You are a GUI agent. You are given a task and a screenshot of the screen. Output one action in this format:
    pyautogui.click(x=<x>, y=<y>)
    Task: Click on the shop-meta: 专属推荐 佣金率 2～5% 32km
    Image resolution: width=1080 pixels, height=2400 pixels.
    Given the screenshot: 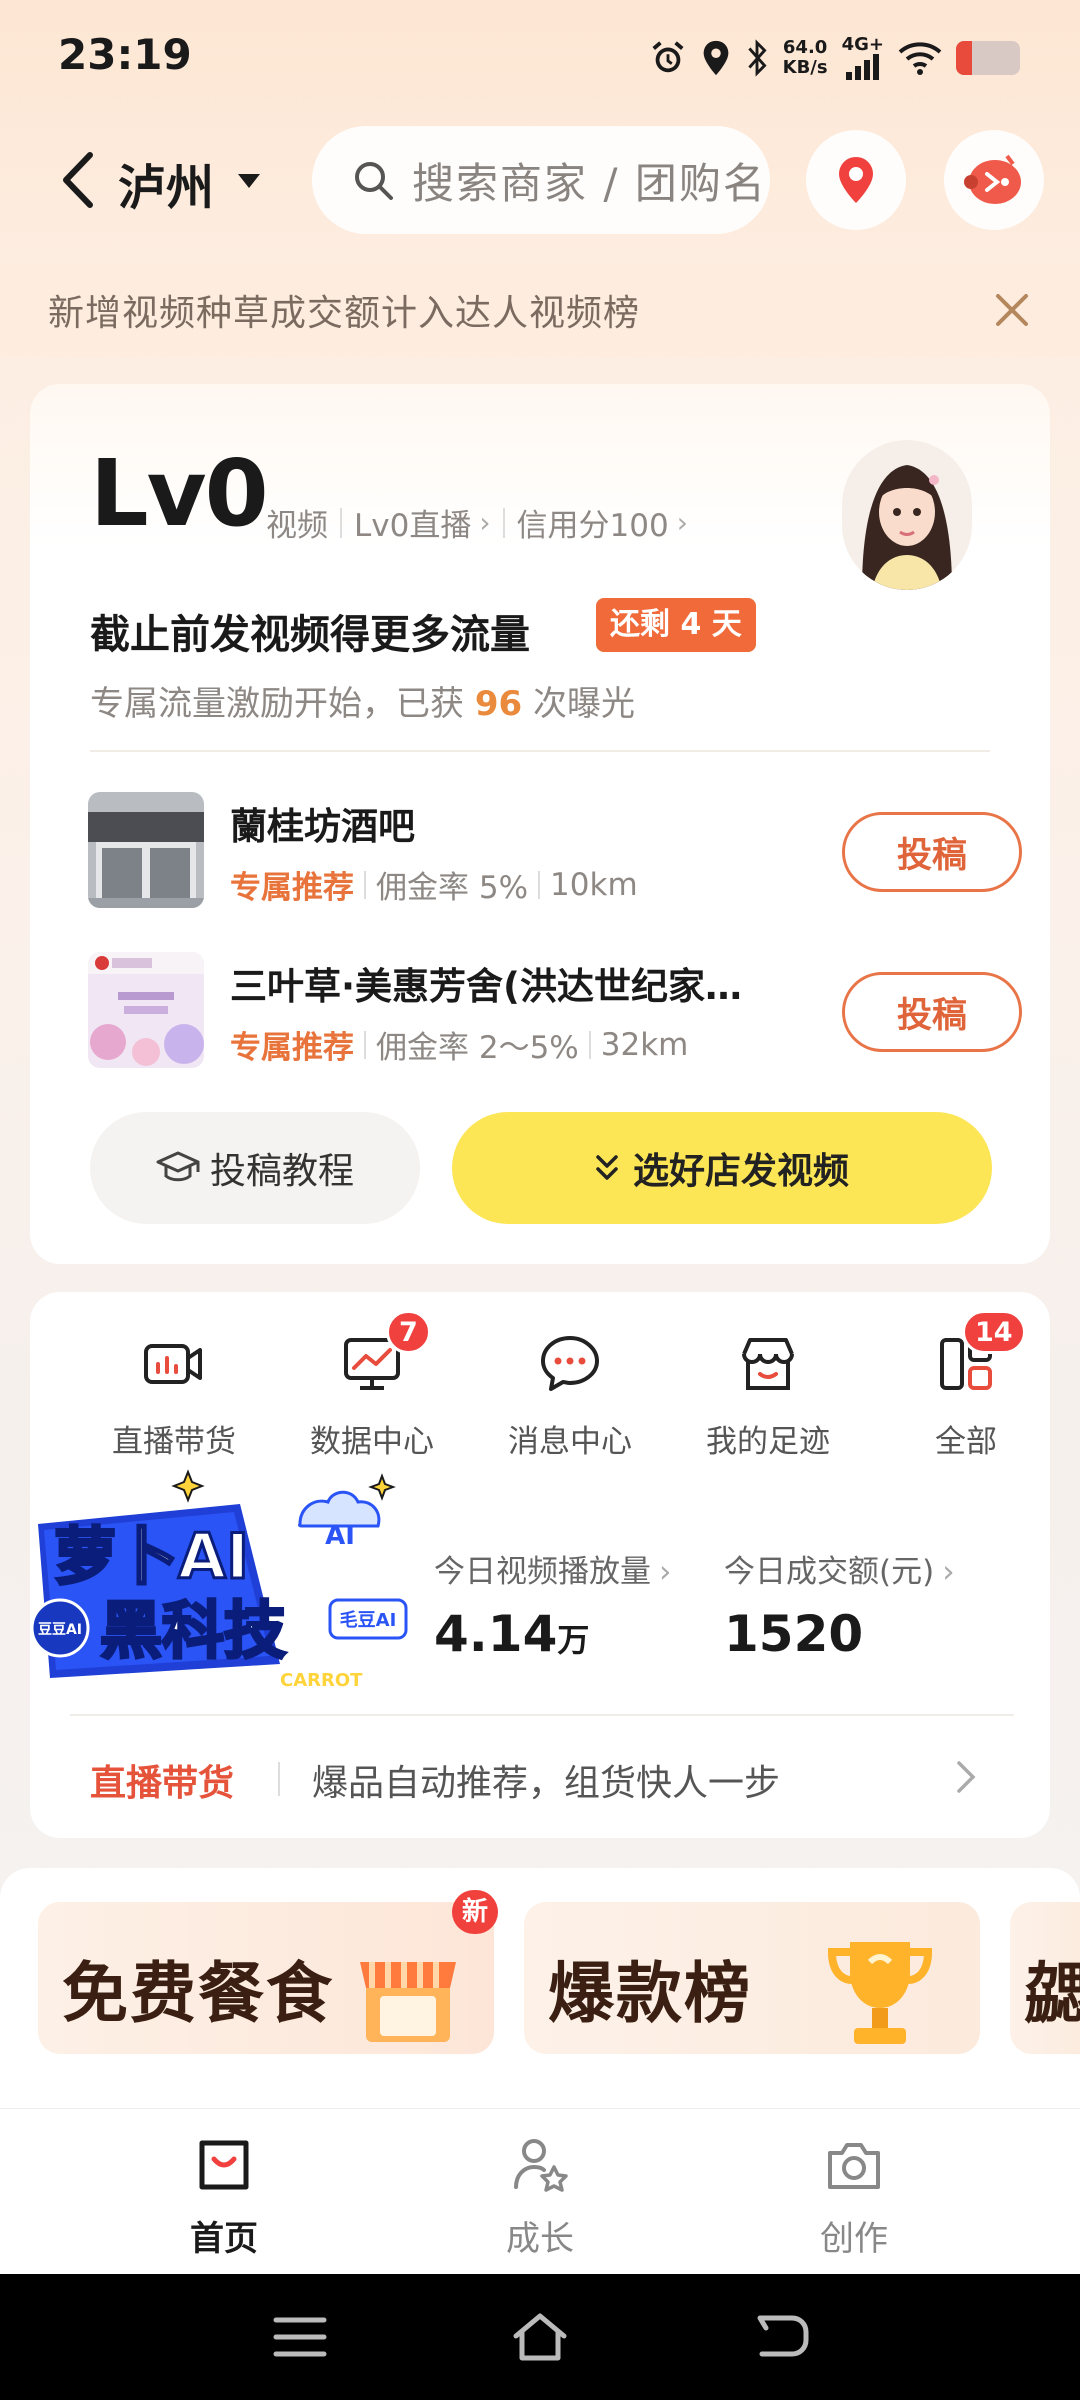 What is the action you would take?
    pyautogui.click(x=459, y=1044)
    